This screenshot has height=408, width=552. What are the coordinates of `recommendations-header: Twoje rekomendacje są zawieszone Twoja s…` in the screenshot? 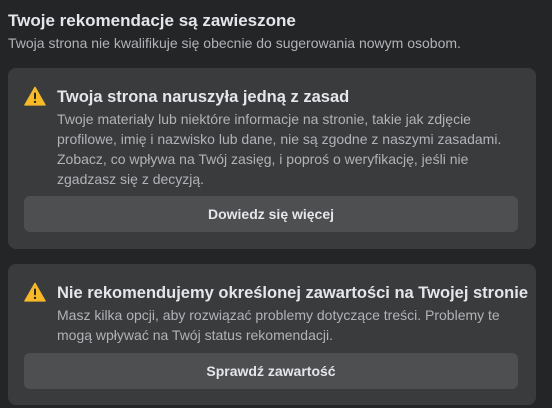 It's located at (276, 31).